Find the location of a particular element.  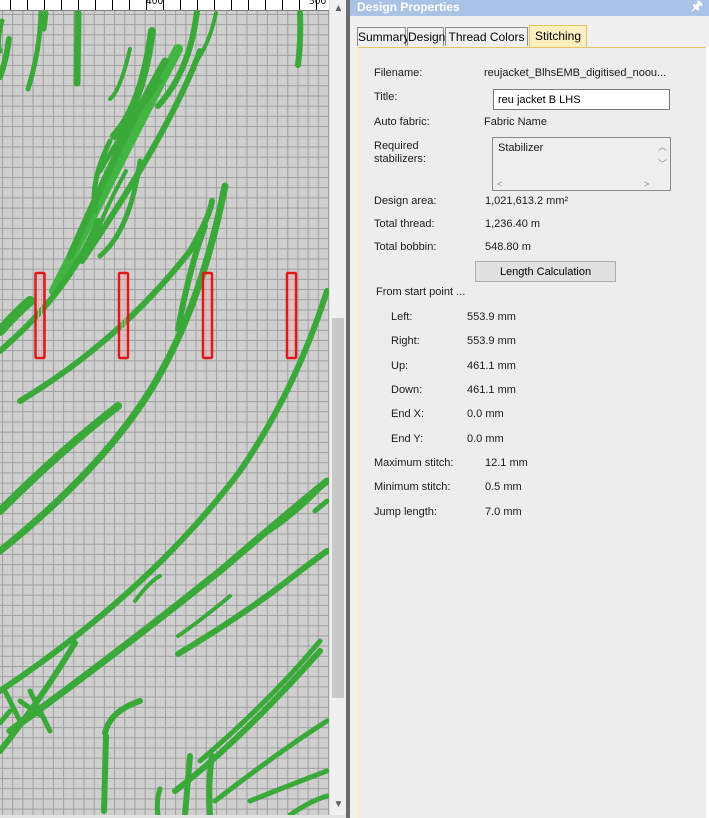

design-area-value: 1,021,613.2 mm² is located at coordinates (527, 201).